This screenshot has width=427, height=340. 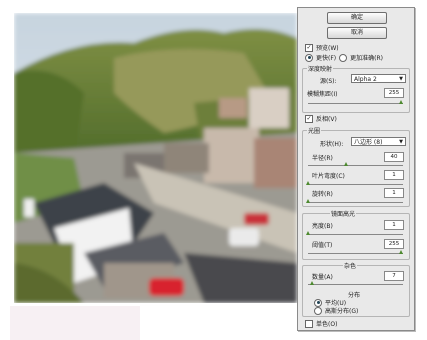 I want to click on curvature-slider-thumb, so click(x=308, y=183).